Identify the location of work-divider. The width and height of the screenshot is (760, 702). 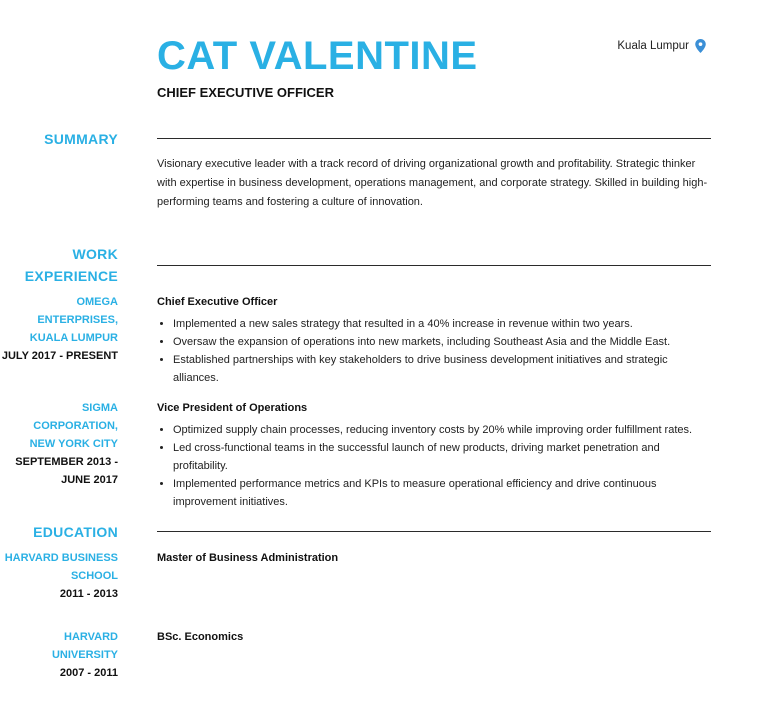
(434, 265).